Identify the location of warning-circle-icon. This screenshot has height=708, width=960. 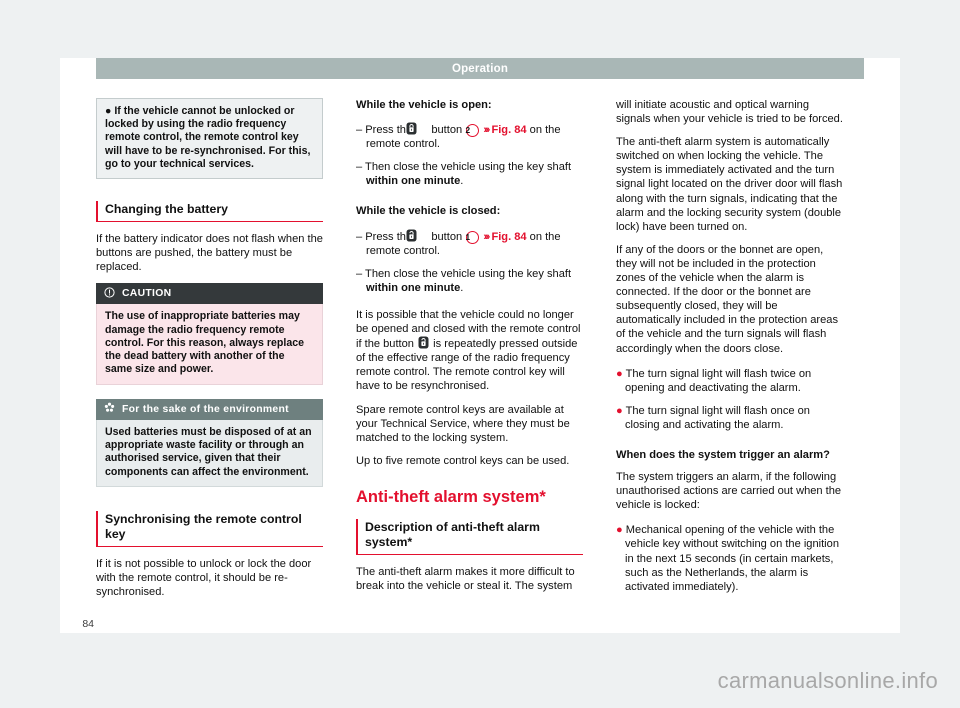
(109, 294).